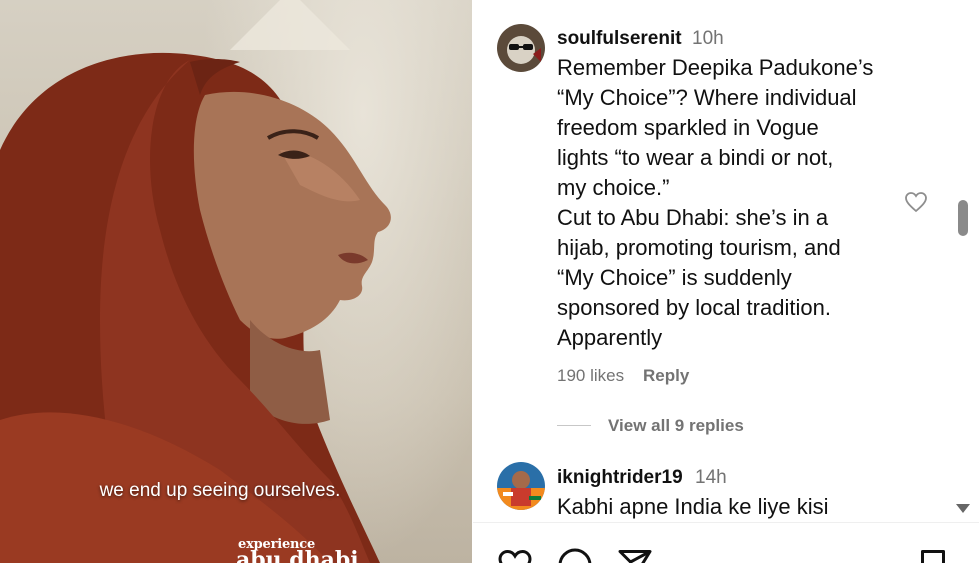 This screenshot has height=563, width=979. I want to click on video-subtitle: we end up seeing ourselves., so click(220, 490).